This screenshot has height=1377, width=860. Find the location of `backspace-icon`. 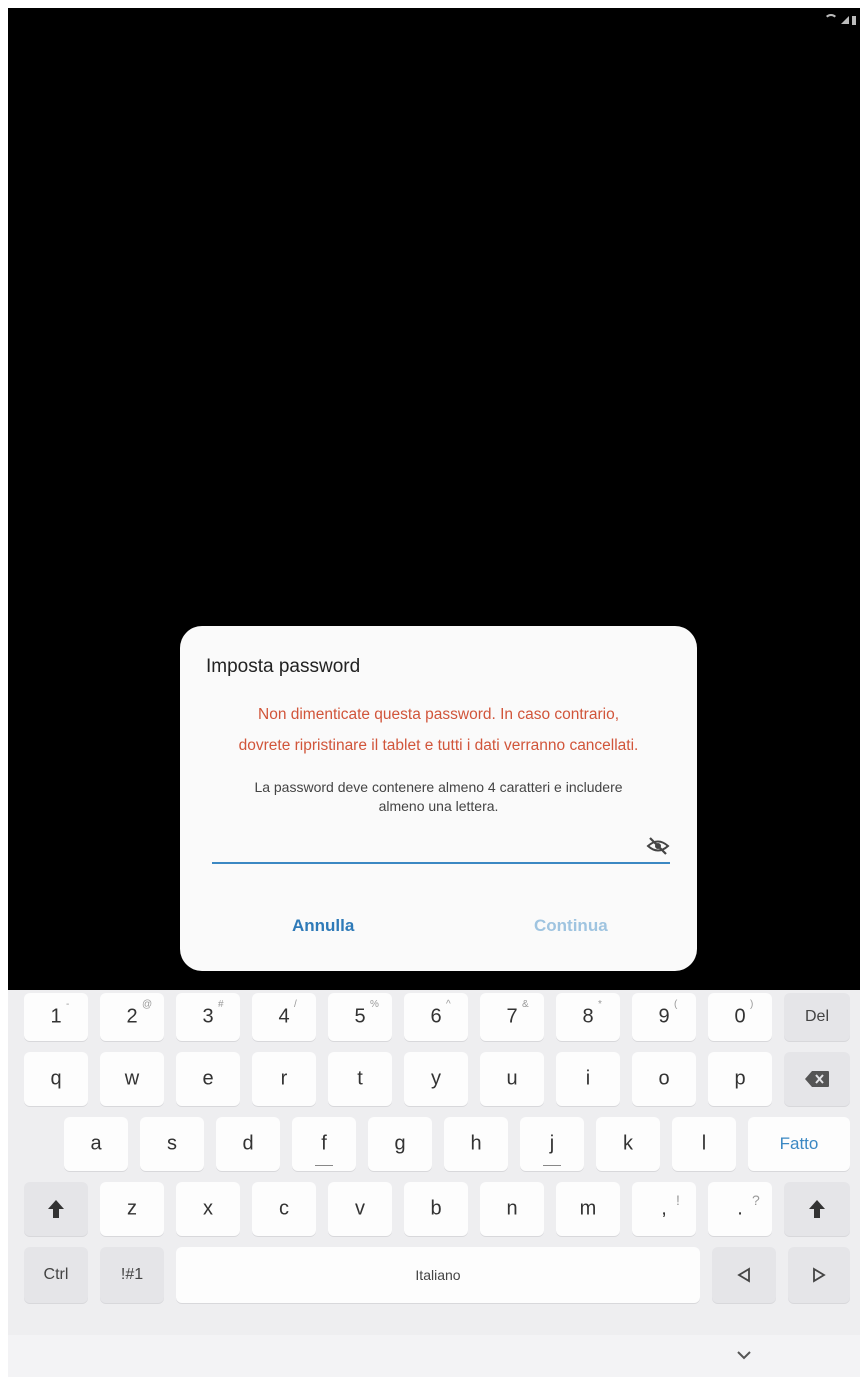

backspace-icon is located at coordinates (817, 1079).